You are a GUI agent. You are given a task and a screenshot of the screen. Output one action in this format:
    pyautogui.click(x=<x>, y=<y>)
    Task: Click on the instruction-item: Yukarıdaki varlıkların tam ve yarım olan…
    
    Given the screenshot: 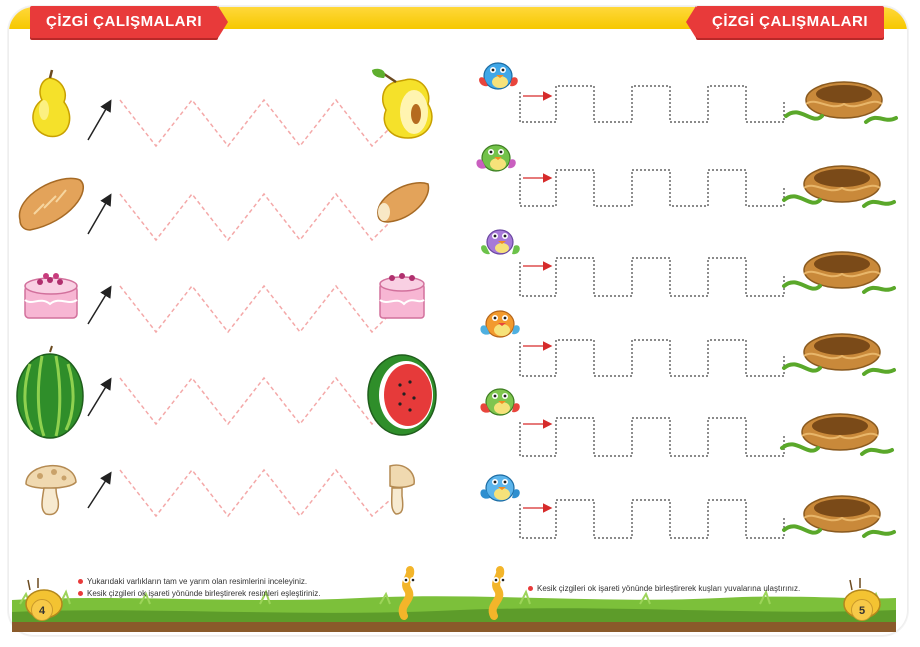 What is the action you would take?
    pyautogui.click(x=228, y=582)
    